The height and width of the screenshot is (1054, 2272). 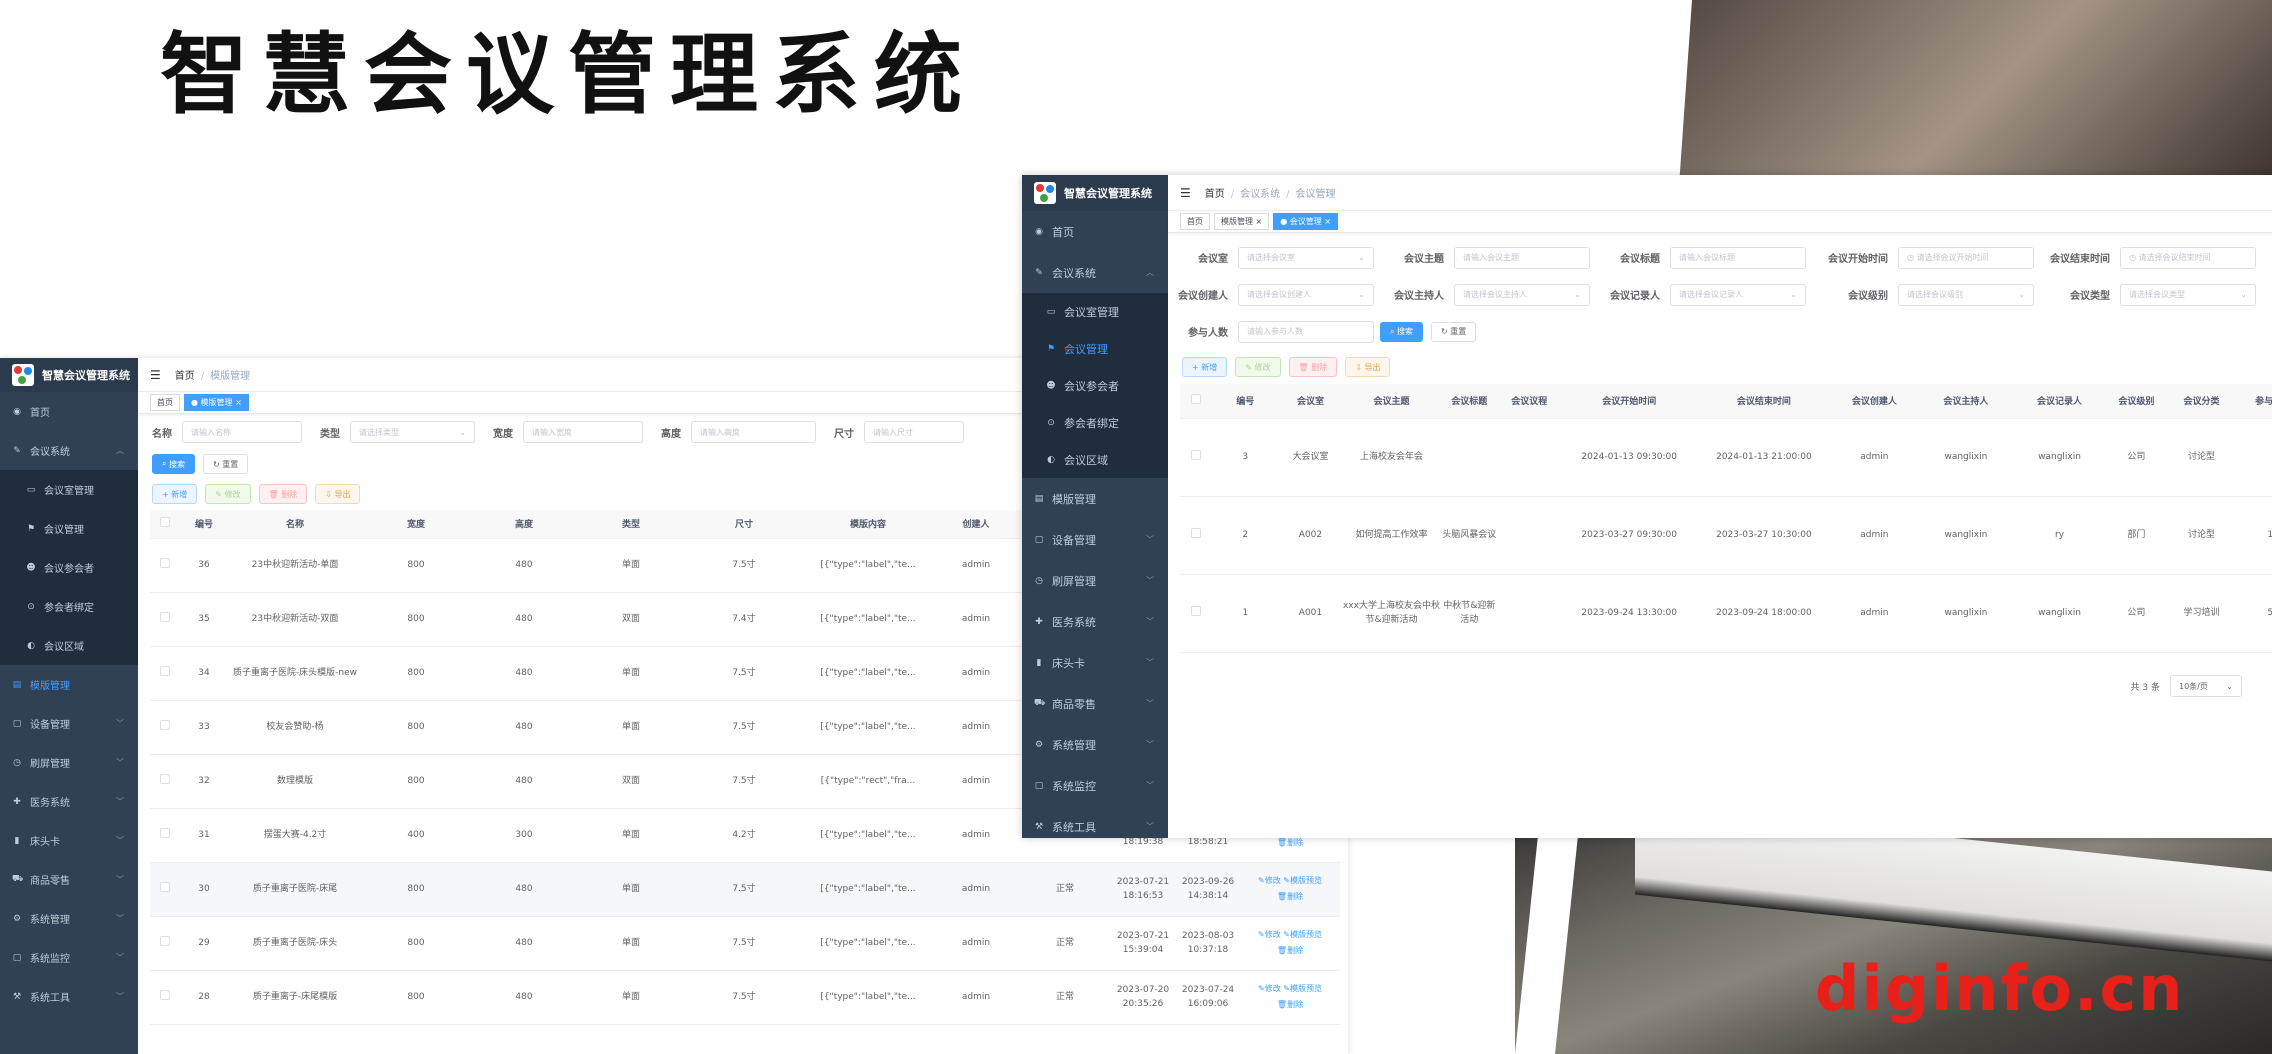 What do you see at coordinates (1738, 294) in the screenshot?
I see `form-input: 请选择会议记录人 ⌄` at bounding box center [1738, 294].